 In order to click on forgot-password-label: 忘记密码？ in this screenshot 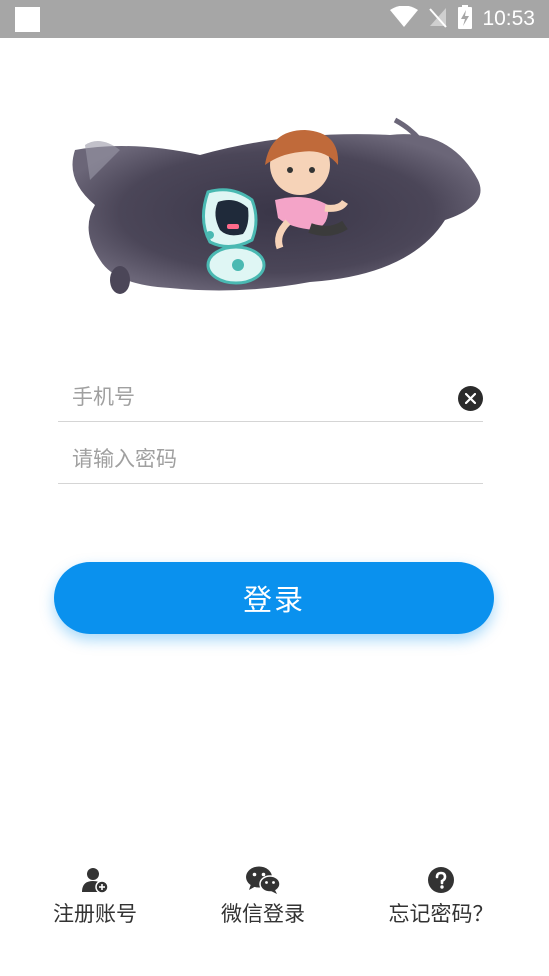, I will do `click(441, 914)`.